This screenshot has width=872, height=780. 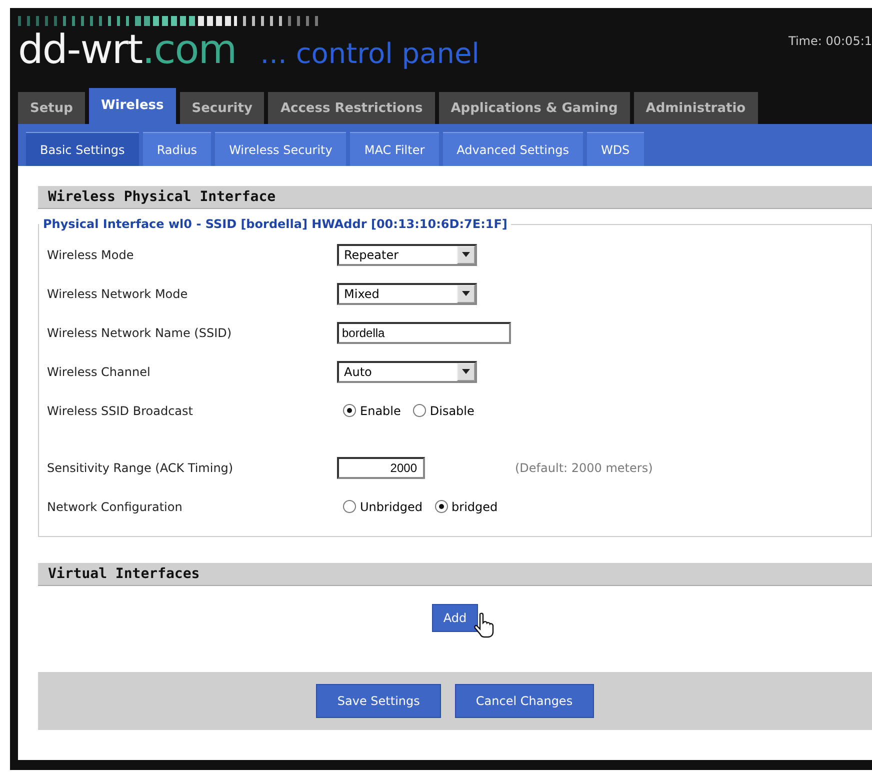 What do you see at coordinates (455, 618) in the screenshot?
I see `add-button: Add` at bounding box center [455, 618].